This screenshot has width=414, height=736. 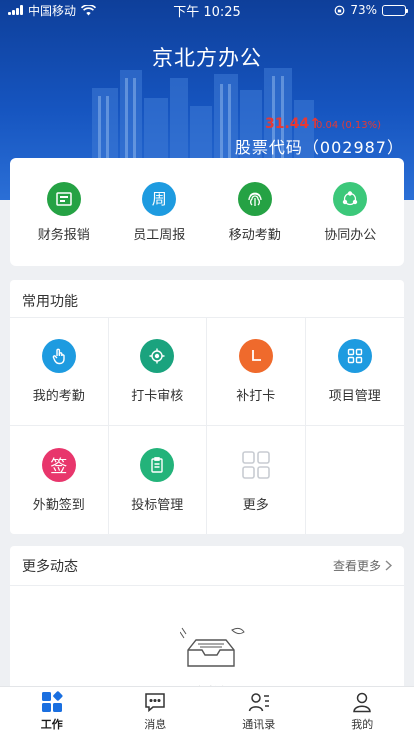 I want to click on wifi-icon, so click(x=89, y=9).